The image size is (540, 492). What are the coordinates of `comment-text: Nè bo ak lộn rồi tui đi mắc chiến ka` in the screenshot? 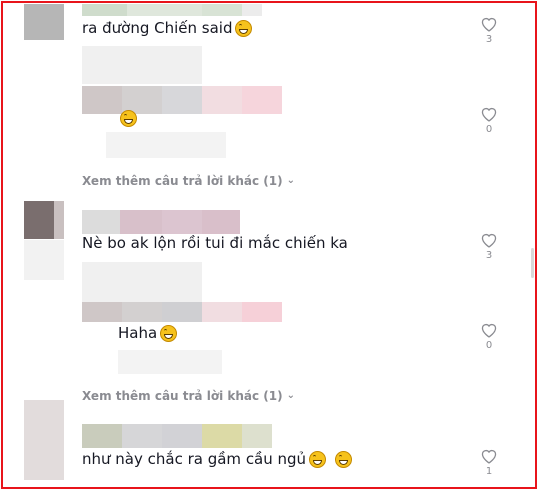 It's located at (215, 243).